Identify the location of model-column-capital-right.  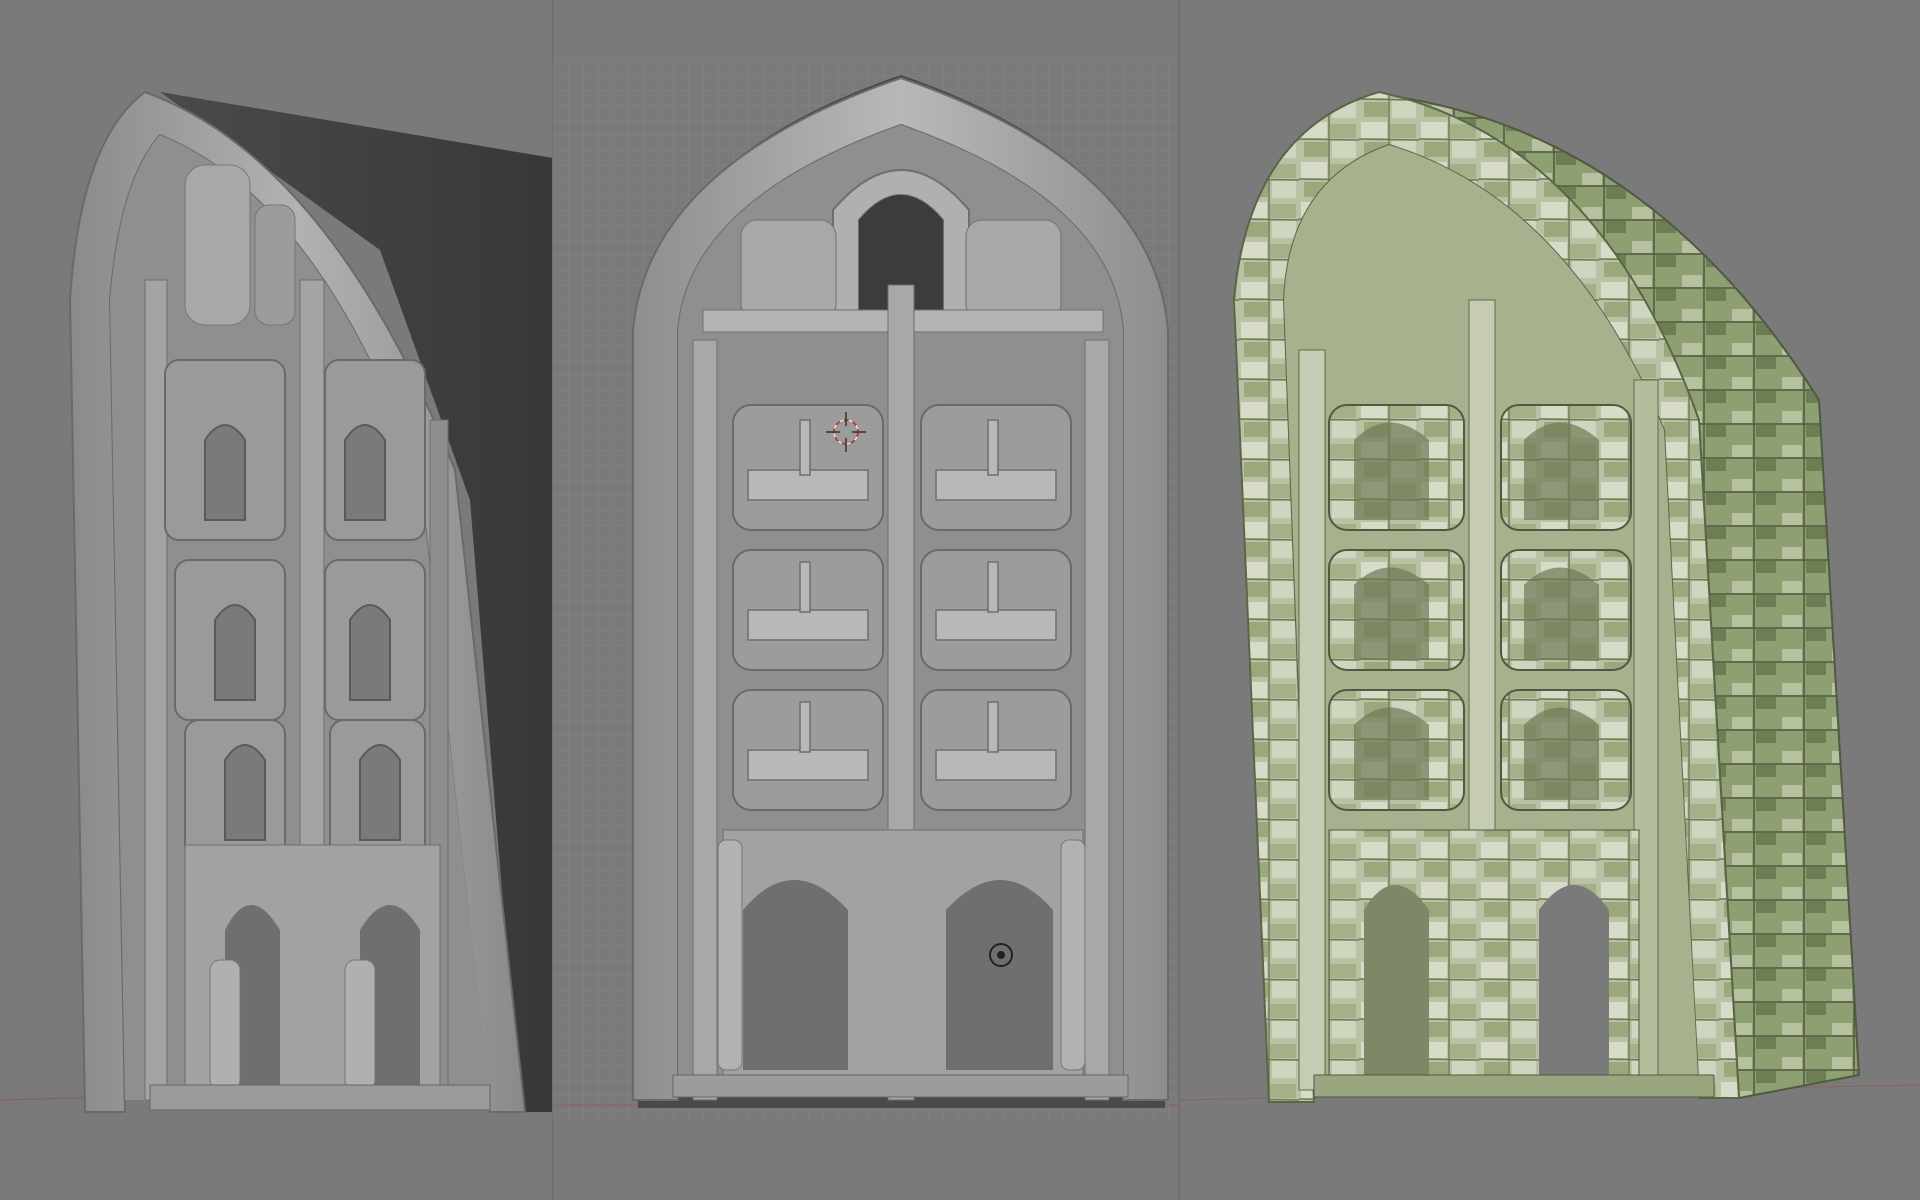
(1013, 270).